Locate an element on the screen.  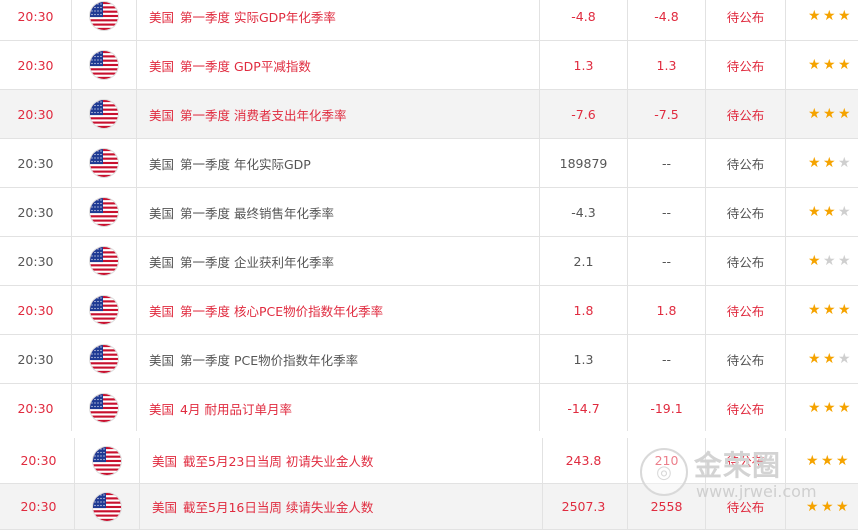
event-name-cell: 美国 第一季度 实际GDP年化季率 is located at coordinates (338, 20).